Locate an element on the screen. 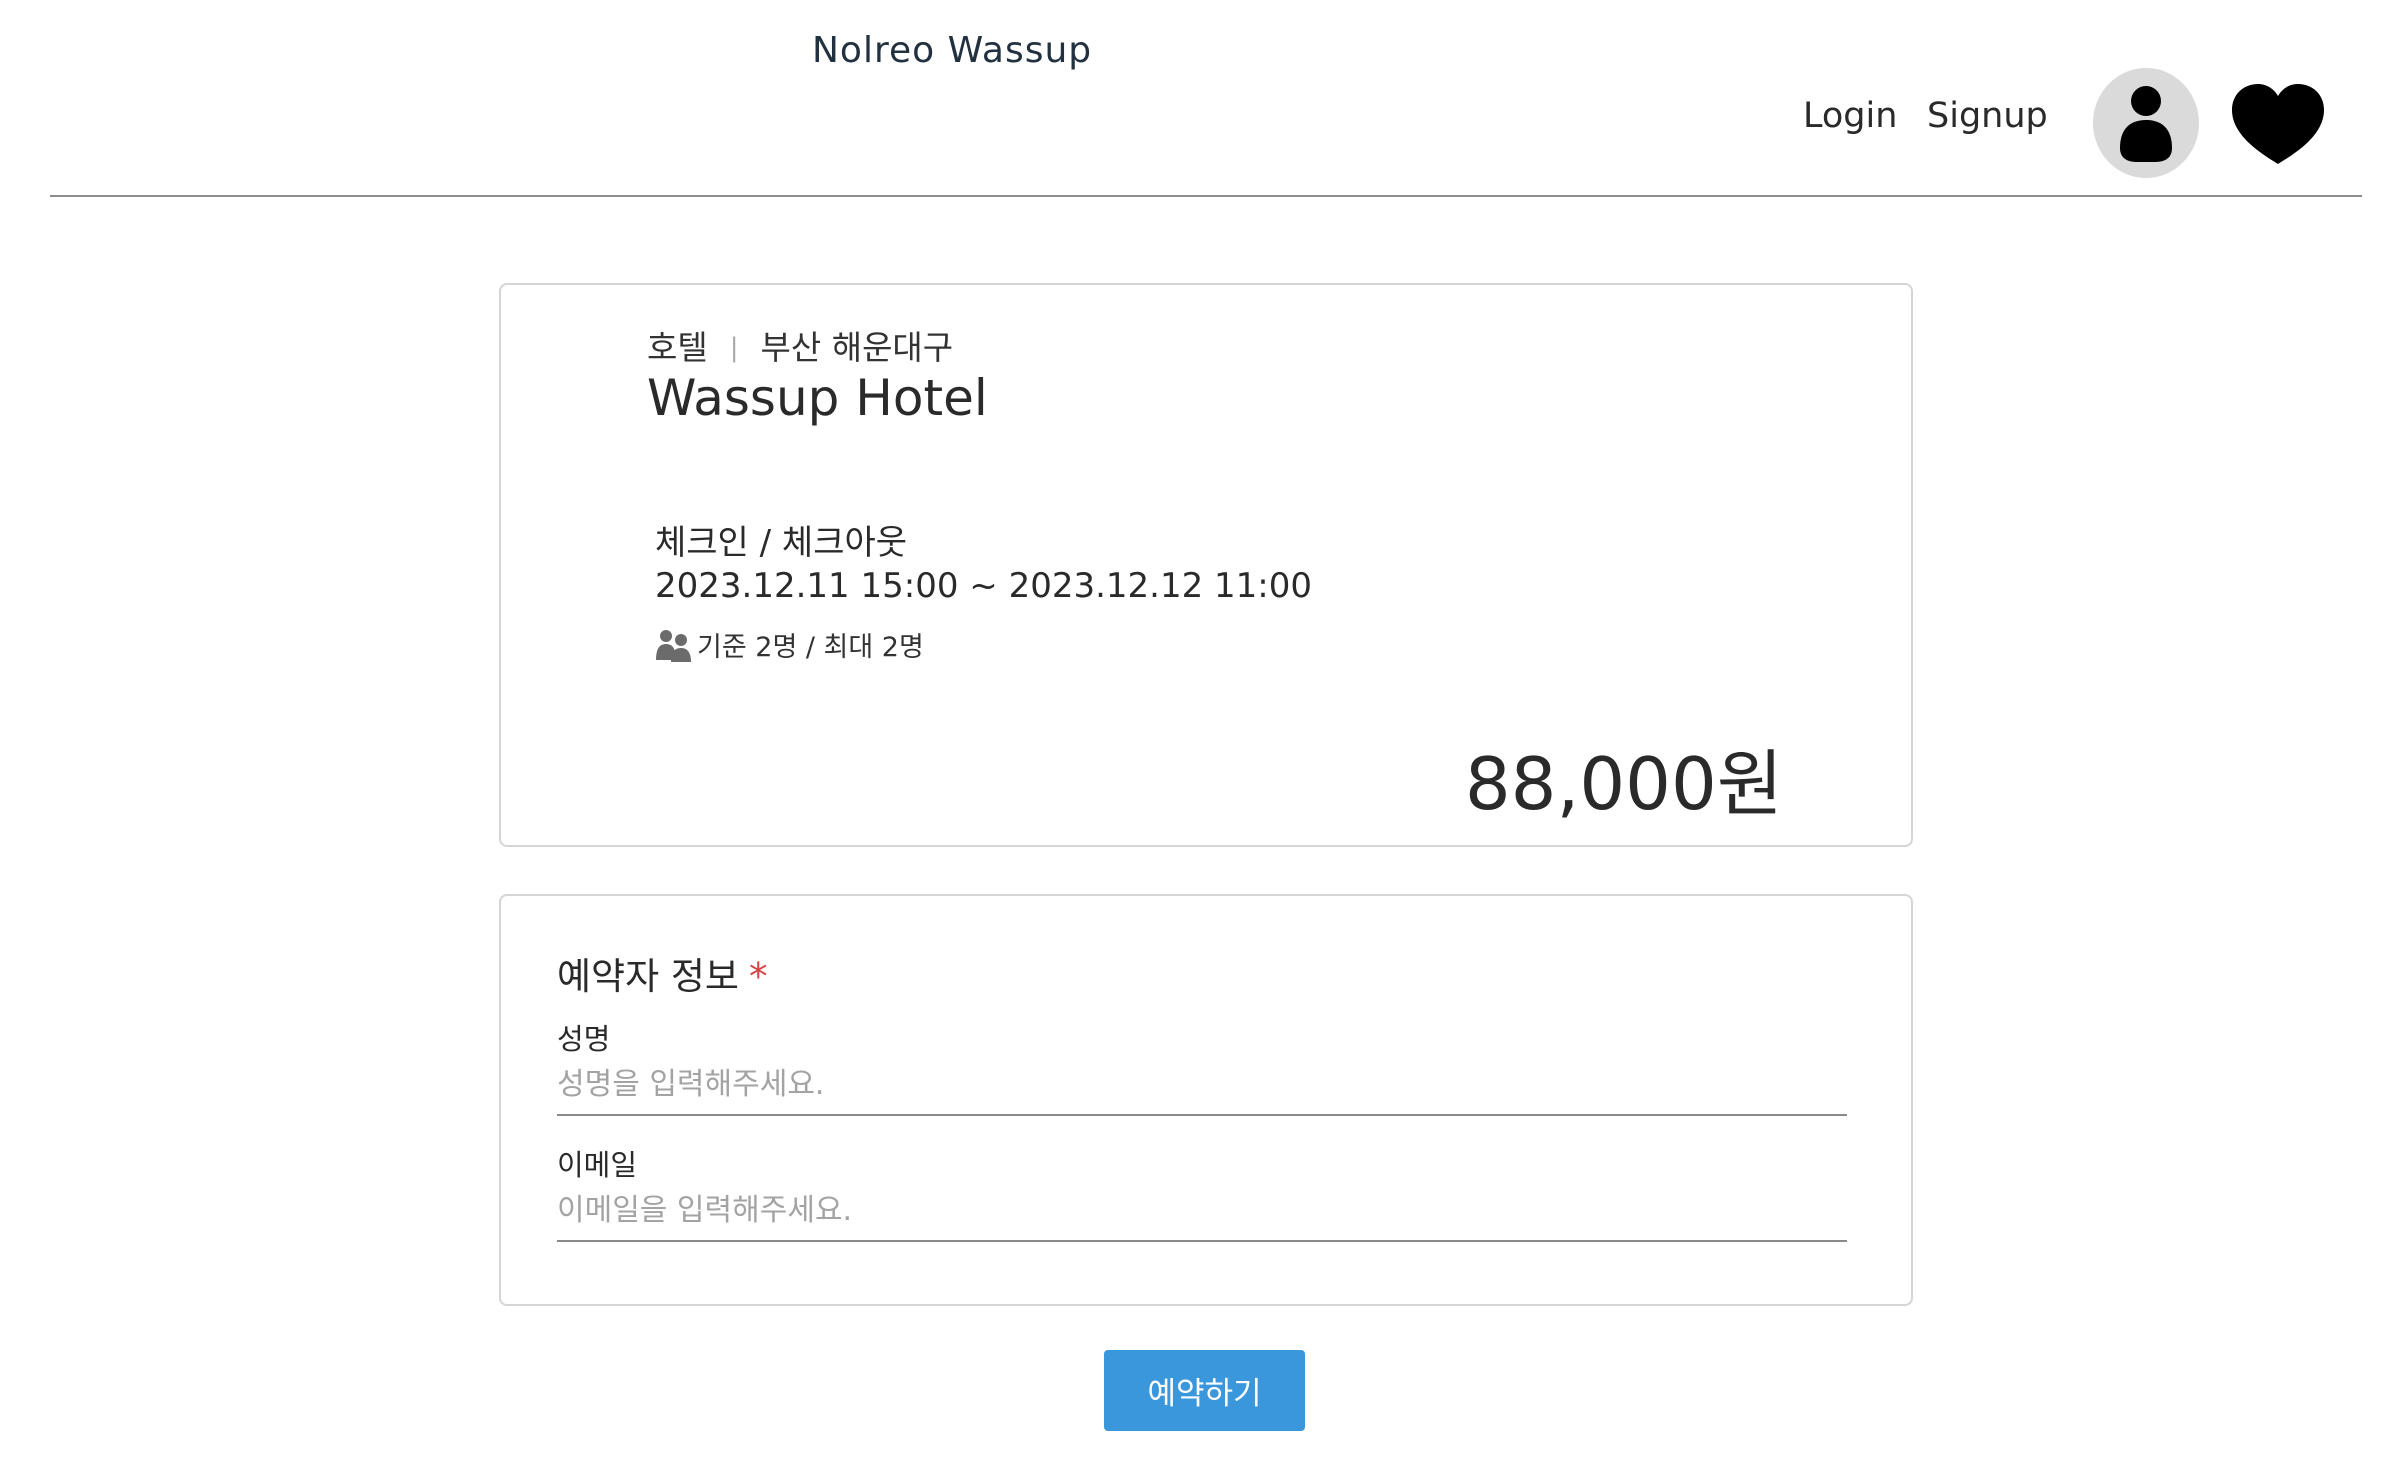  hotel-category: 호텔 is located at coordinates (677, 347).